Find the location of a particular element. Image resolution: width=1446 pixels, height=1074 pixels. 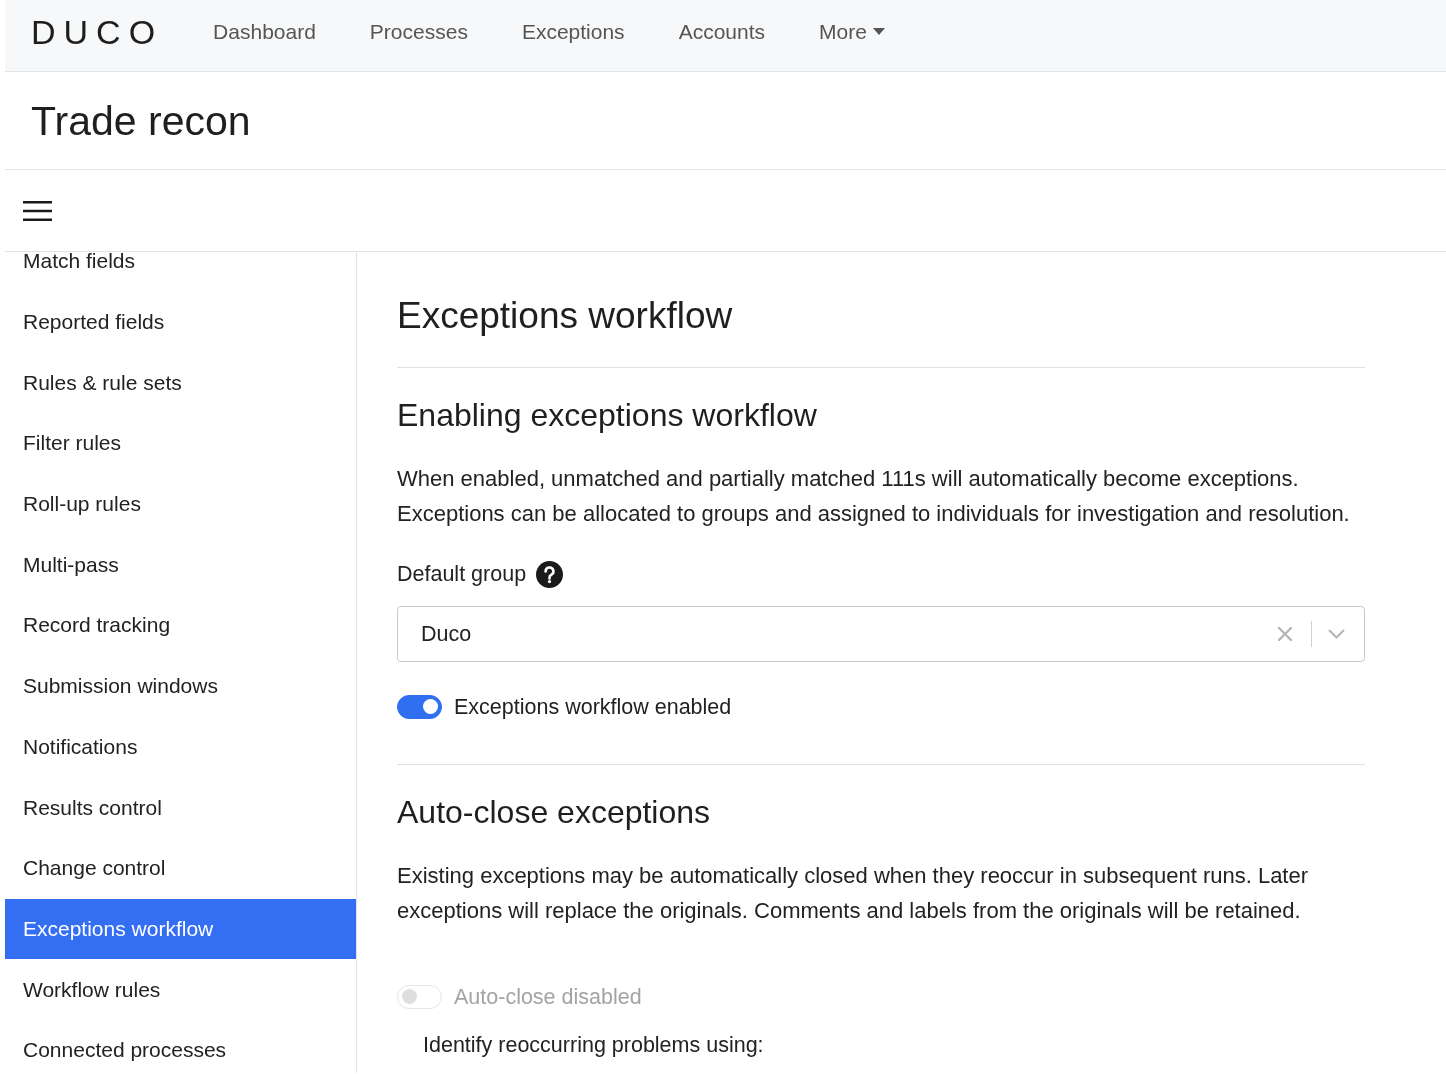

sidebar-item: Change control is located at coordinates (180, 868).